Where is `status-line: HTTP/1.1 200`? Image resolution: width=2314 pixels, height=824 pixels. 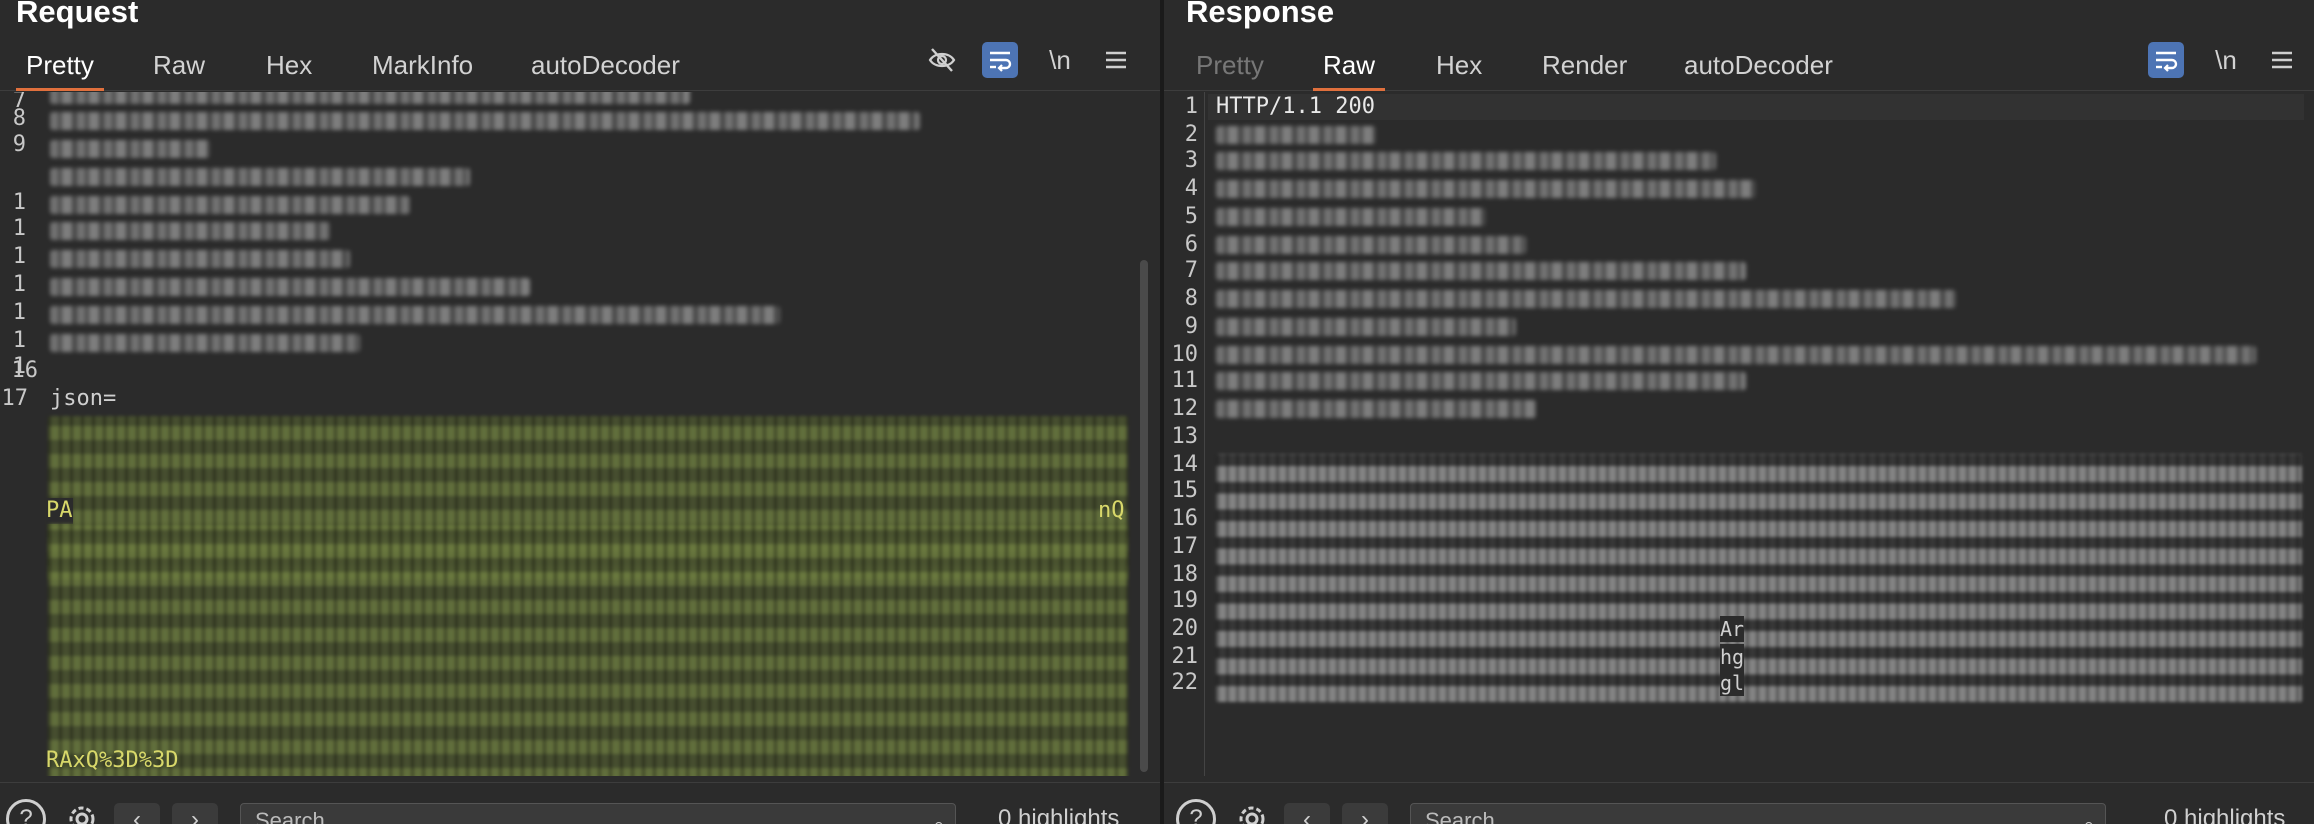
status-line: HTTP/1.1 200 is located at coordinates (1295, 106).